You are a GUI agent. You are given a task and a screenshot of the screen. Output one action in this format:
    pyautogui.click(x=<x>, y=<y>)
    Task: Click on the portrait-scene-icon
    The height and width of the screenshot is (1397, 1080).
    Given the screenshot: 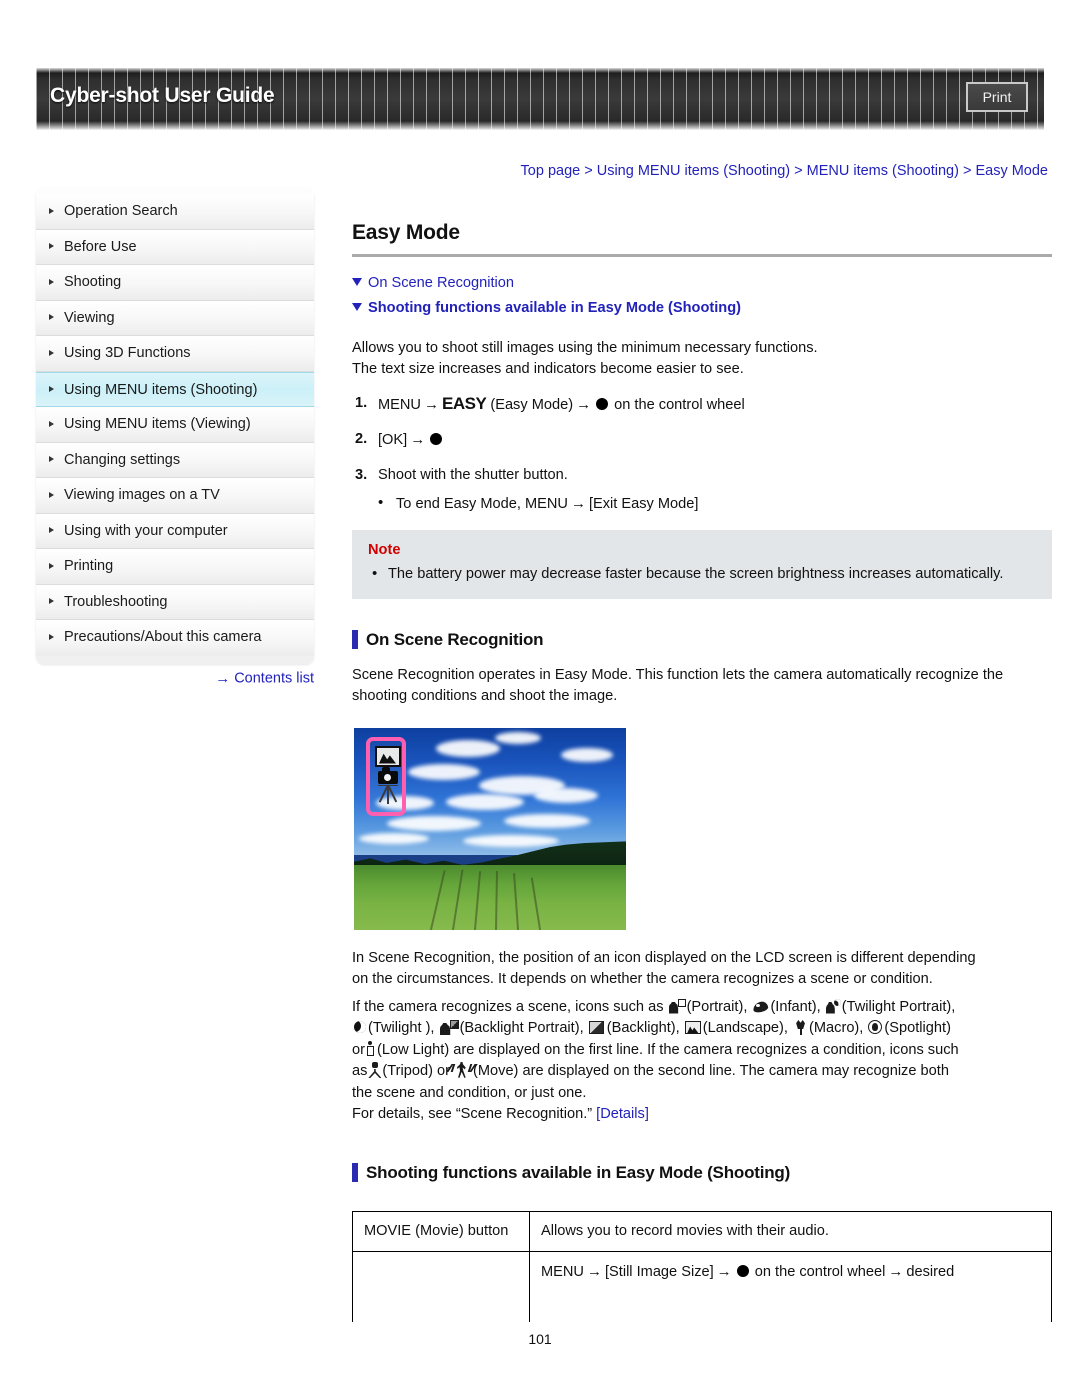 What is the action you would take?
    pyautogui.click(x=677, y=1006)
    